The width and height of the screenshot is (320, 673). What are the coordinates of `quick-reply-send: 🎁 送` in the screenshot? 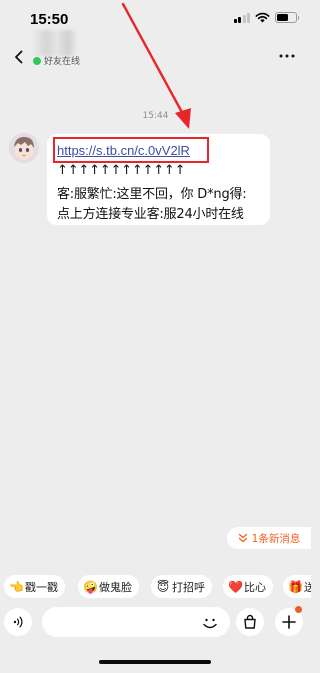 It's located at (297, 586).